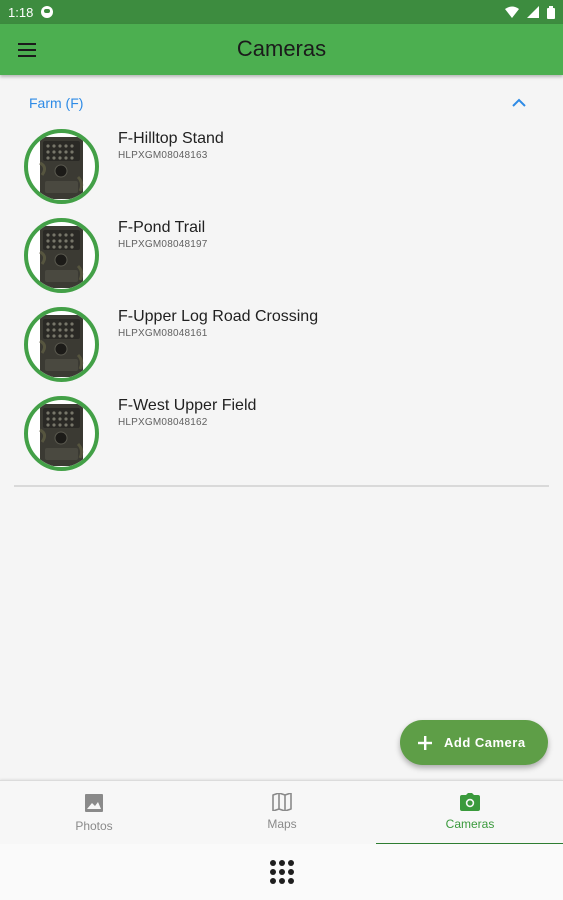 Image resolution: width=563 pixels, height=900 pixels. What do you see at coordinates (218, 316) in the screenshot?
I see `camera-name: F-Upper Log Road Crossing` at bounding box center [218, 316].